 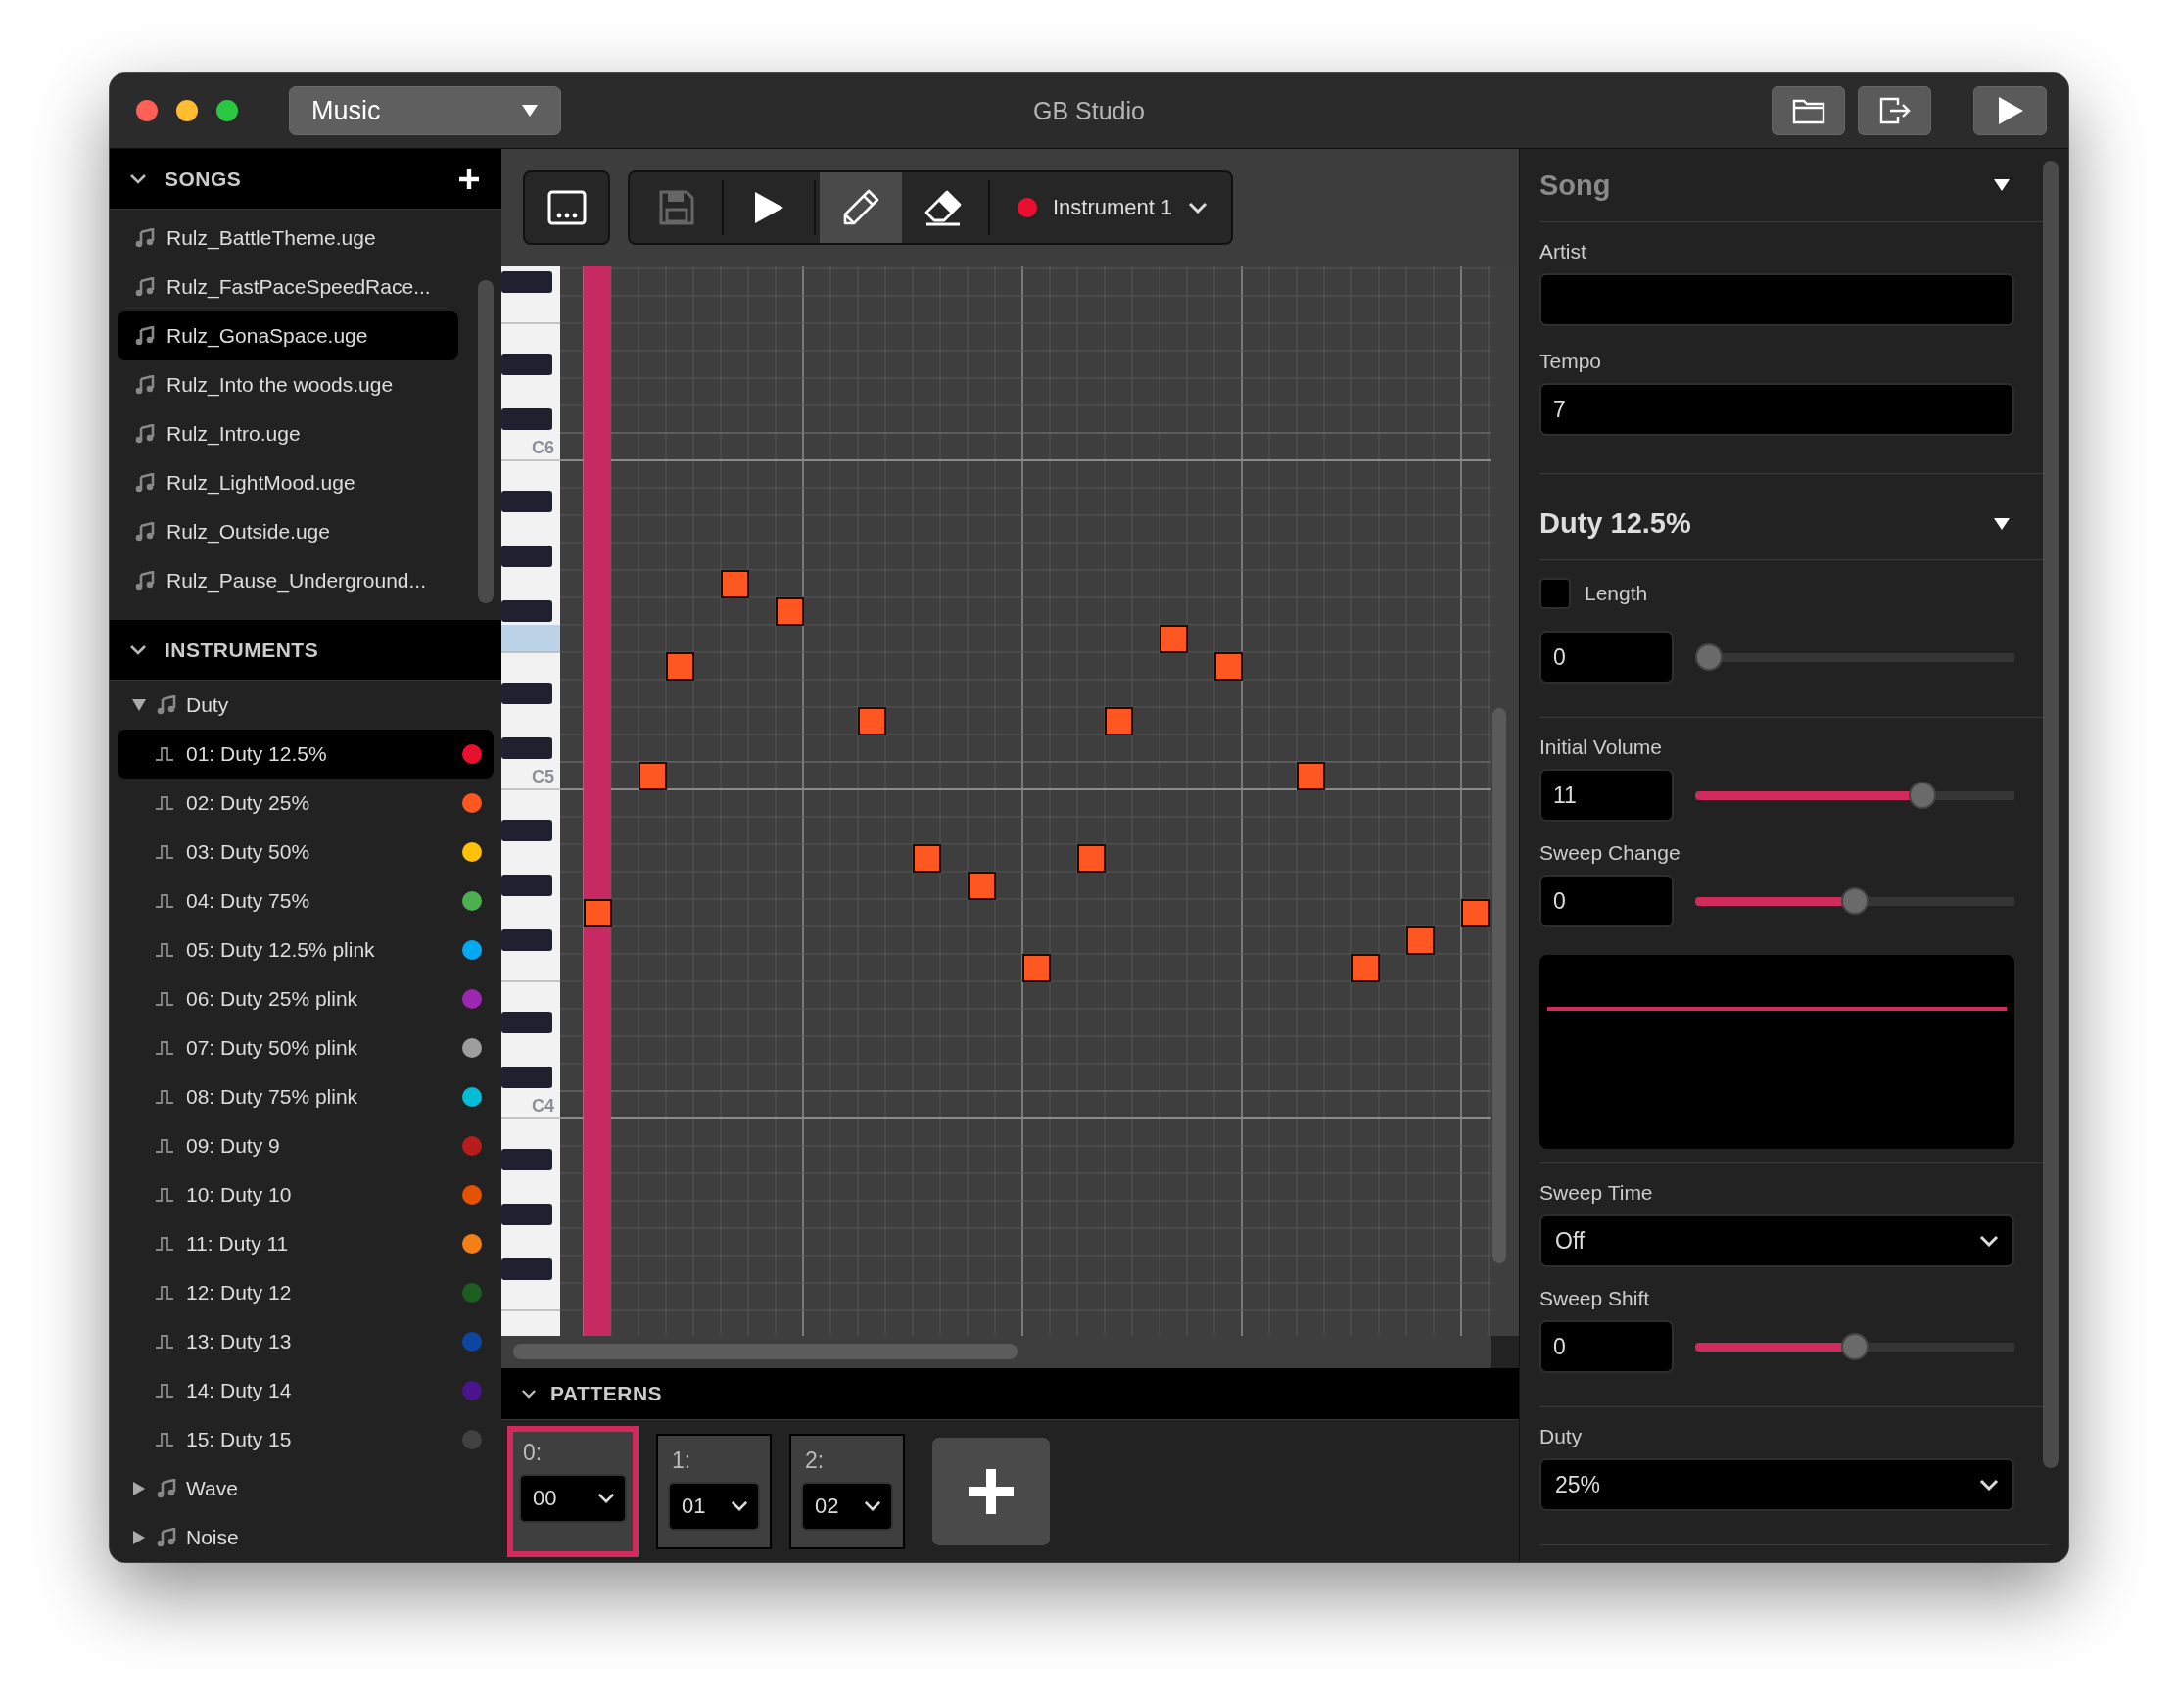 I want to click on instrument-group: Wave, so click(x=306, y=1488).